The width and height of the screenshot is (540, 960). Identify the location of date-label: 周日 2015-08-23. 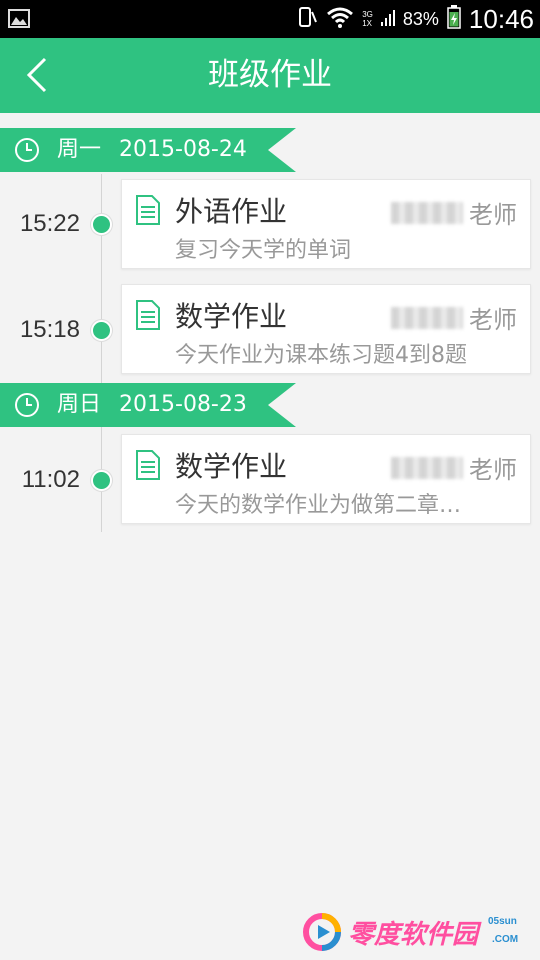
(152, 405).